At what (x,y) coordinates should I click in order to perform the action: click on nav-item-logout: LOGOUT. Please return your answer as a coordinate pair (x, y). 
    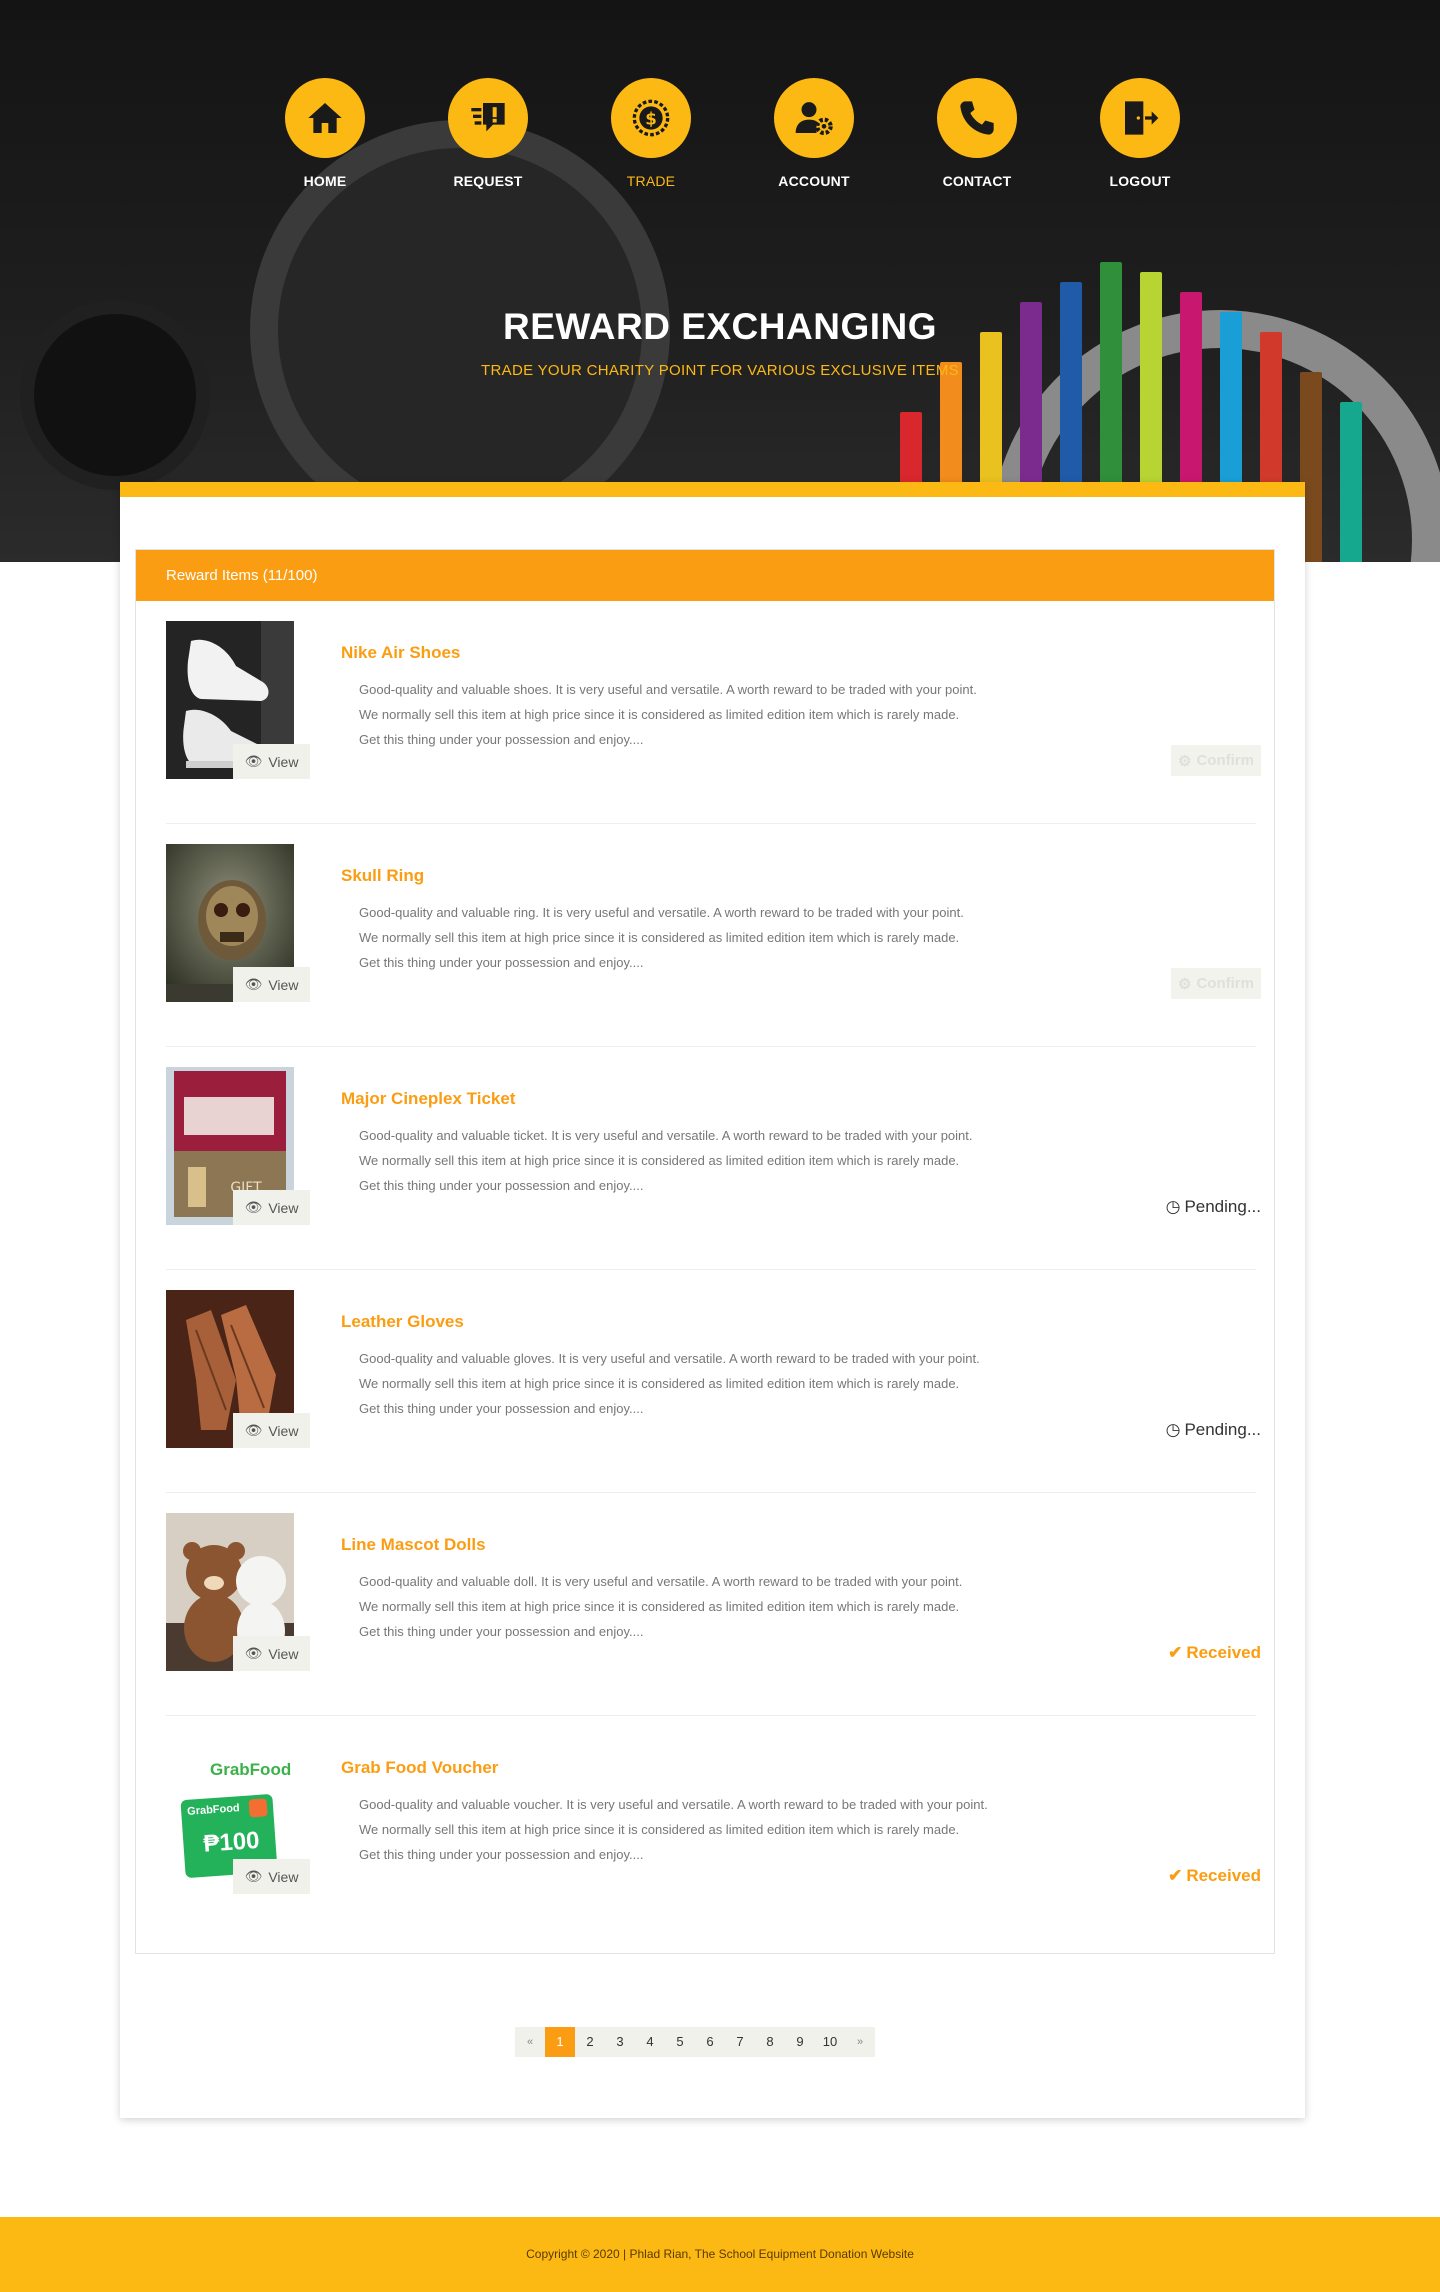
    Looking at the image, I should click on (1140, 133).